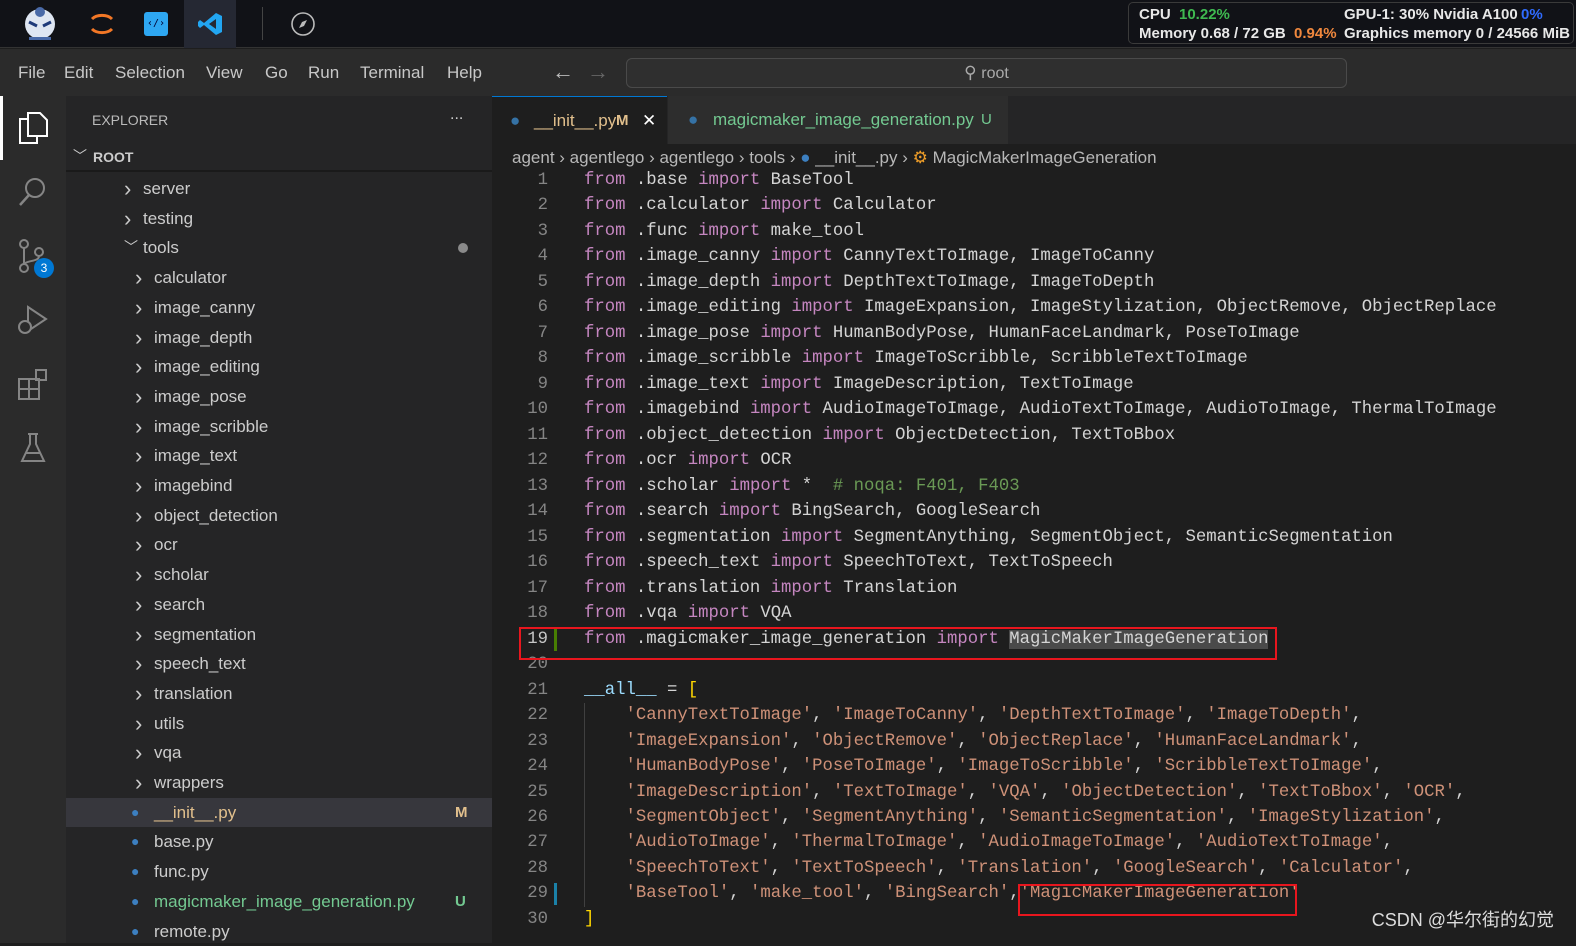 This screenshot has height=946, width=1576. I want to click on tree-item: › search, so click(279, 604).